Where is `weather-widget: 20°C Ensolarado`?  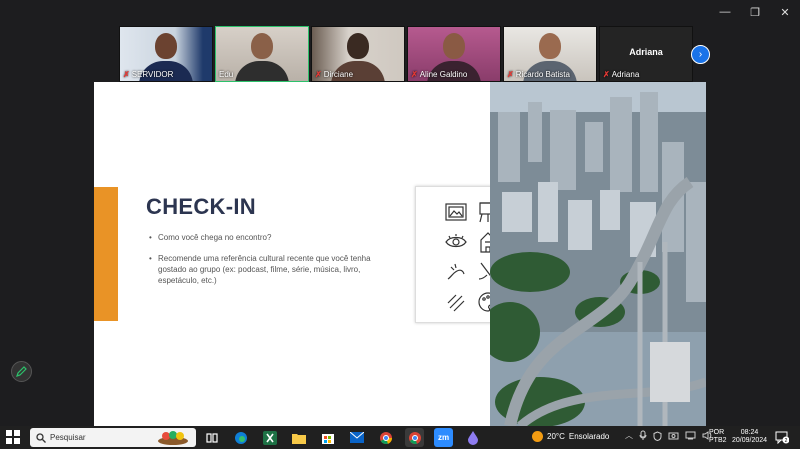
weather-widget: 20°C Ensolarado is located at coordinates (570, 436).